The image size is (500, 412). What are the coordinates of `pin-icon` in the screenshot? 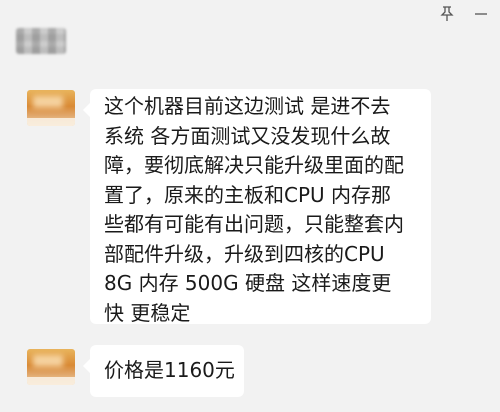 It's located at (447, 14).